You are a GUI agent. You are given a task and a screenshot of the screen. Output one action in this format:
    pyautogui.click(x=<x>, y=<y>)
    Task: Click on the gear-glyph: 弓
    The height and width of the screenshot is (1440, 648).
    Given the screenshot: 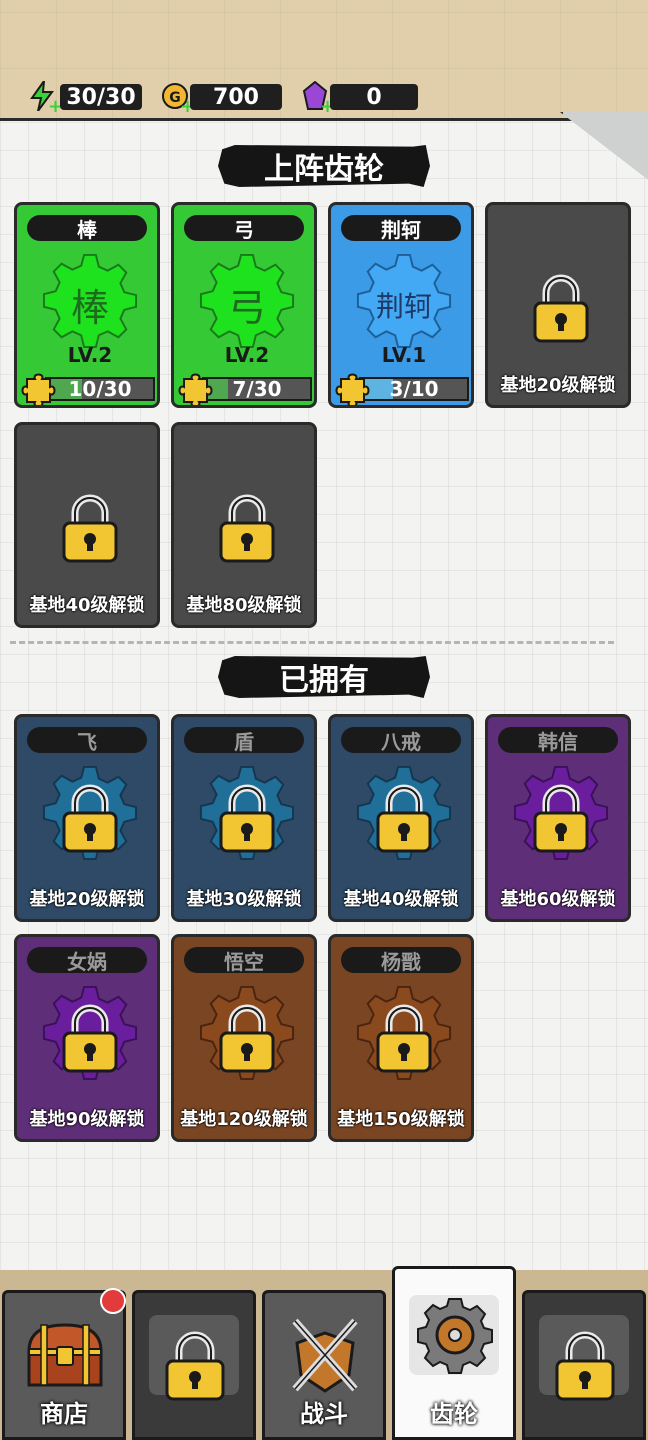 What is the action you would take?
    pyautogui.click(x=246, y=308)
    